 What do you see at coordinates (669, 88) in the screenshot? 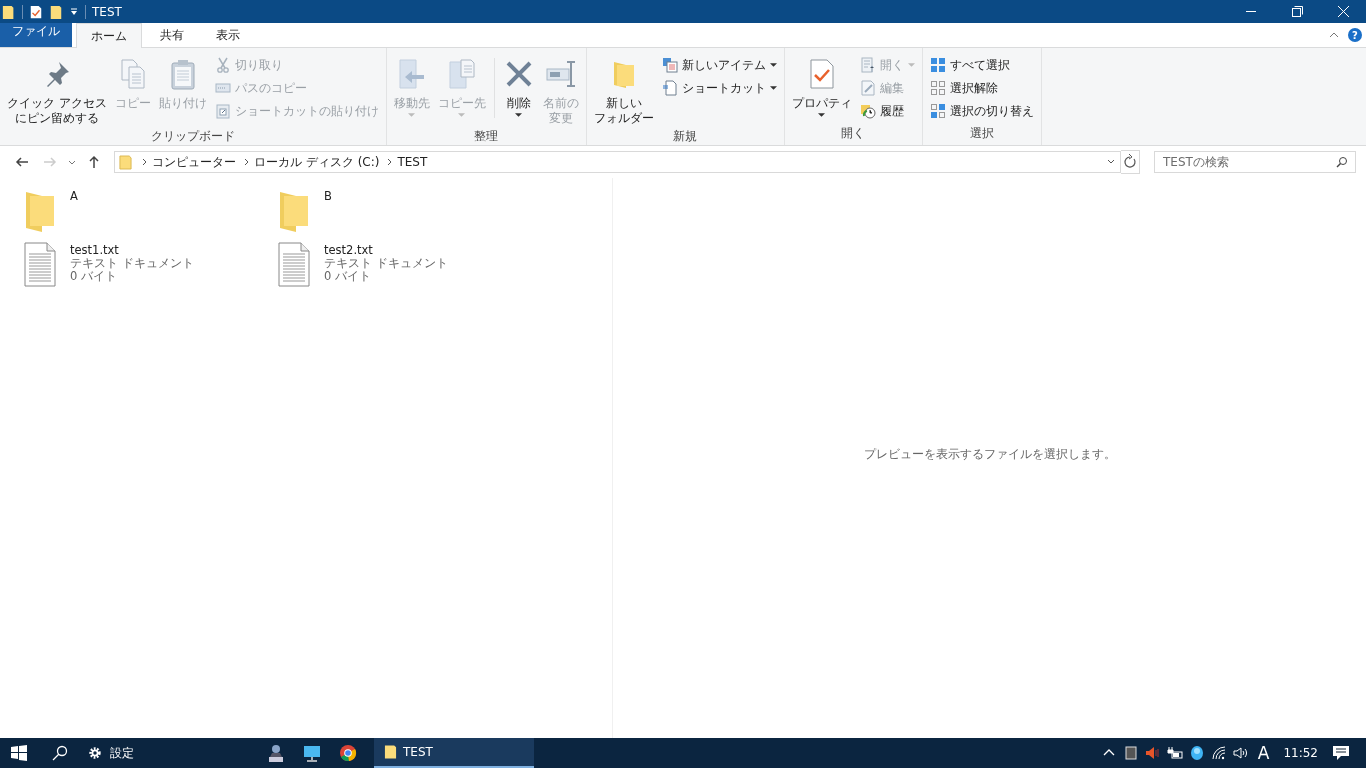
I see `shortcut-icon` at bounding box center [669, 88].